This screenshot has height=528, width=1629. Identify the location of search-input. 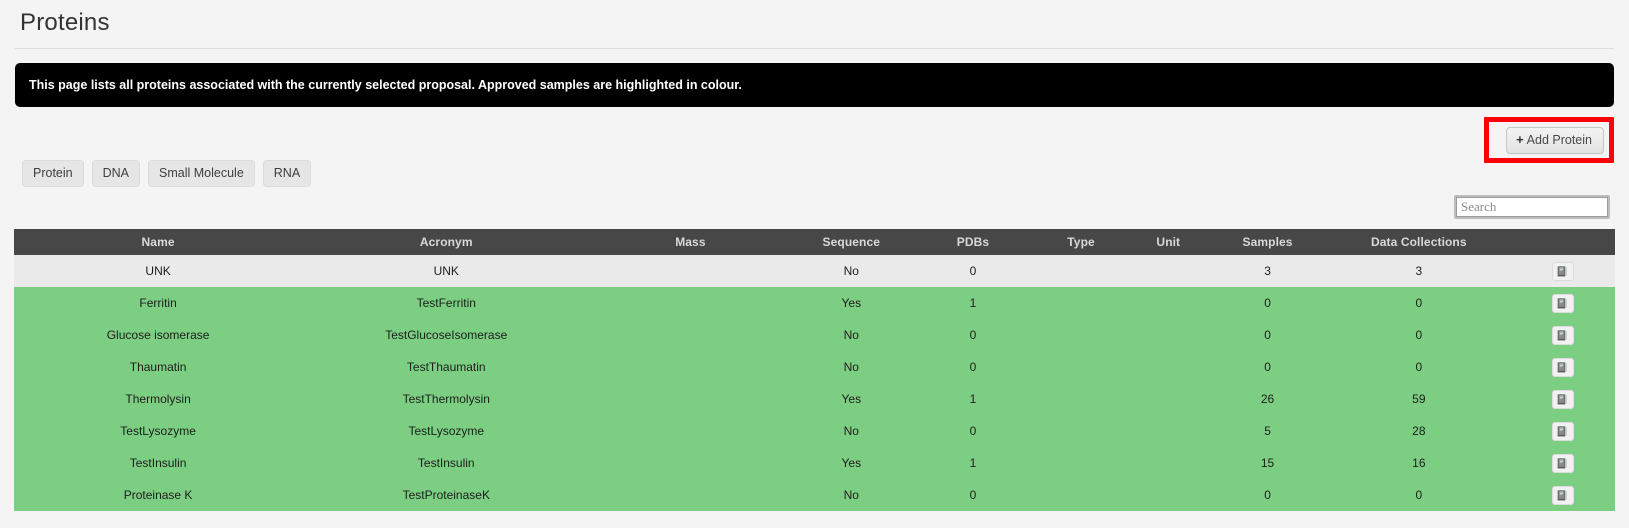
(1532, 207).